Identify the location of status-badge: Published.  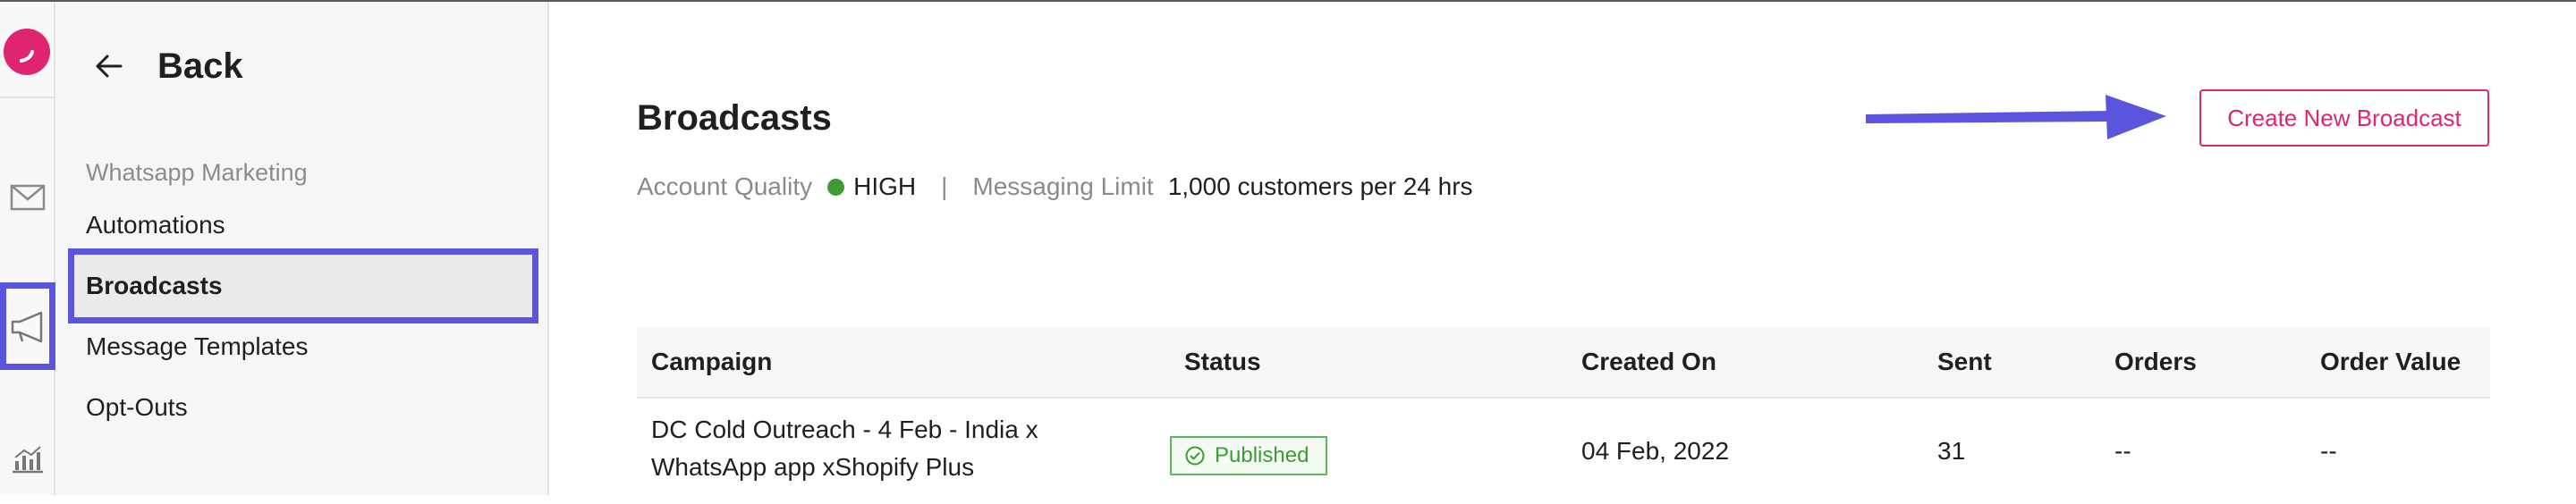
(1248, 455).